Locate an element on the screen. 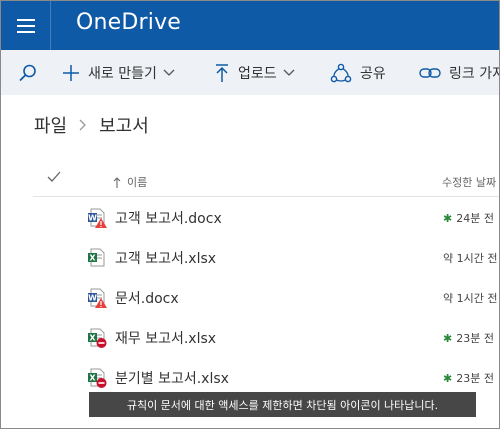 This screenshot has width=500, height=429. excel-file-icon: X is located at coordinates (96, 257).